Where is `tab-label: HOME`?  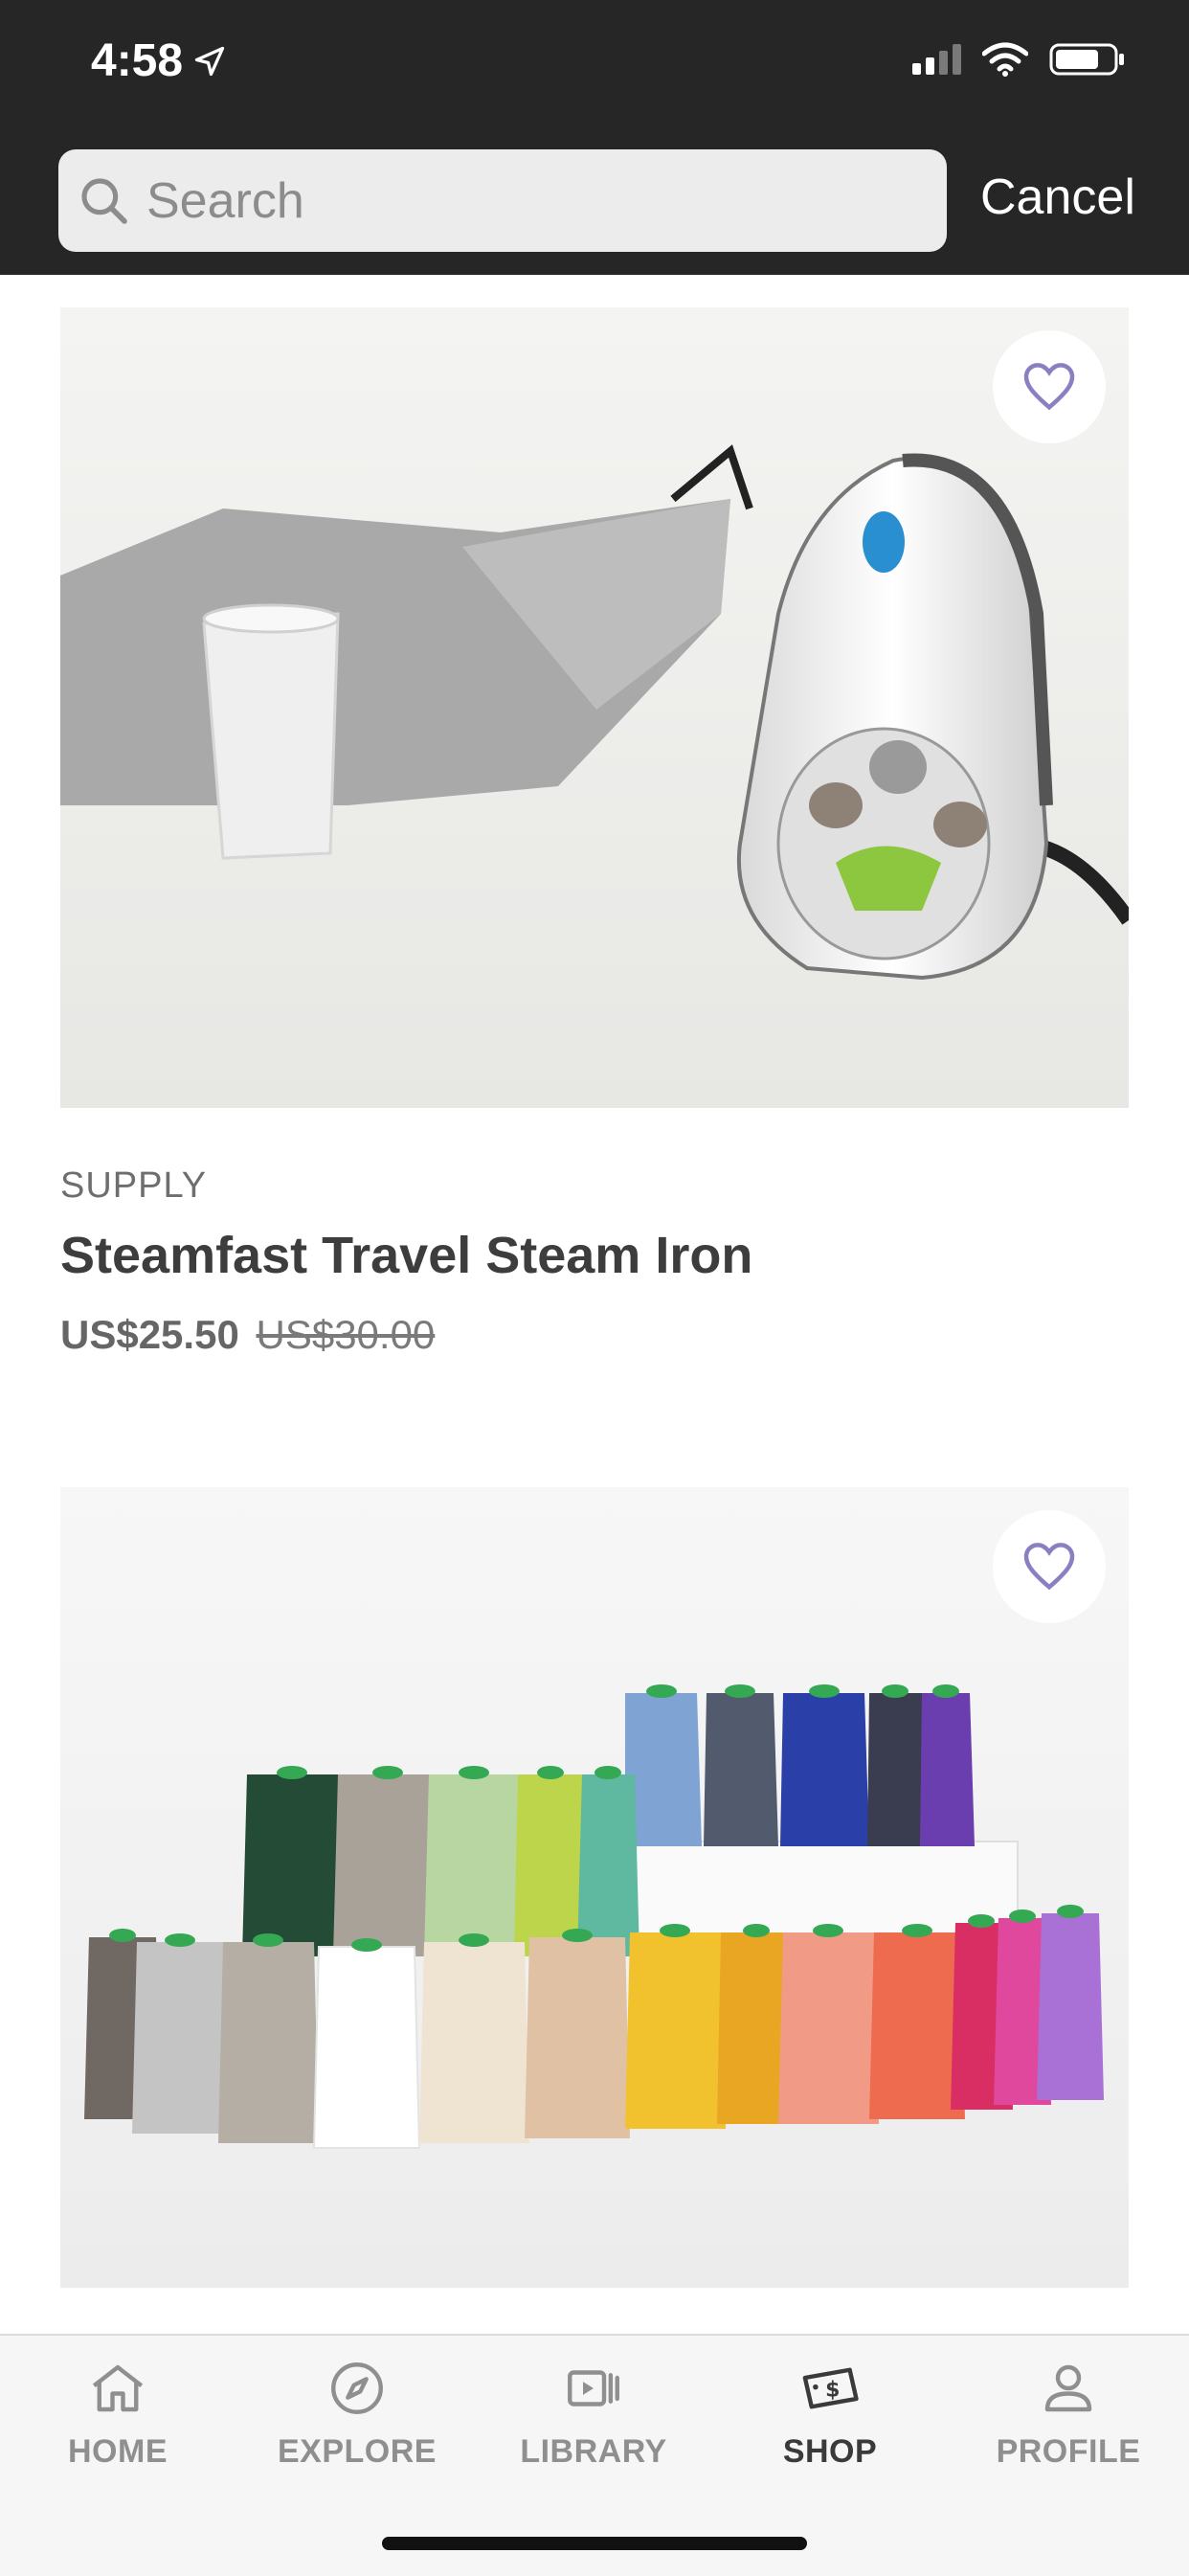
tab-label: HOME is located at coordinates (118, 2451).